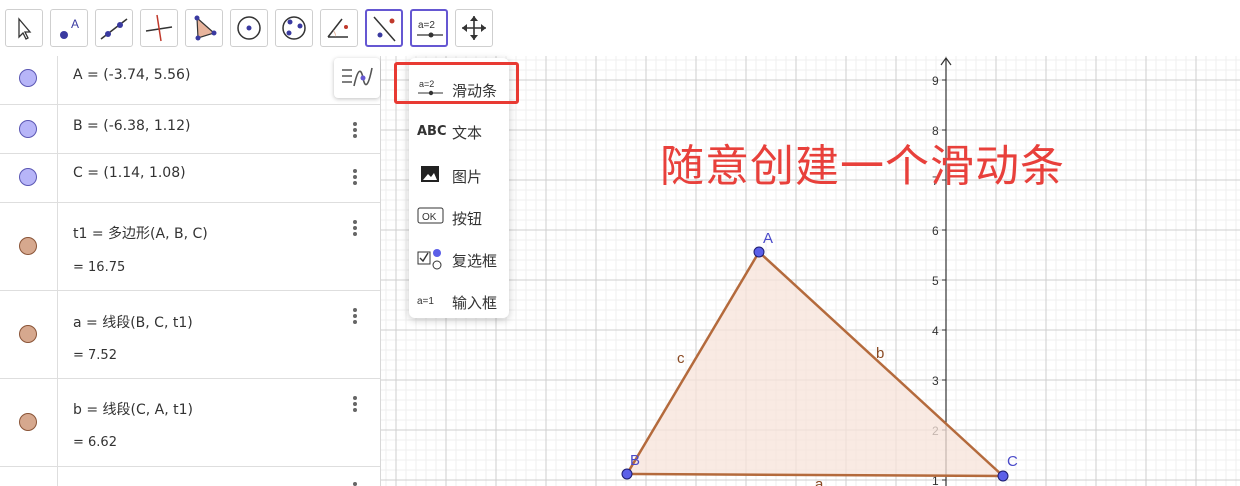 The height and width of the screenshot is (486, 1240). I want to click on graphing-toggle-button, so click(357, 78).